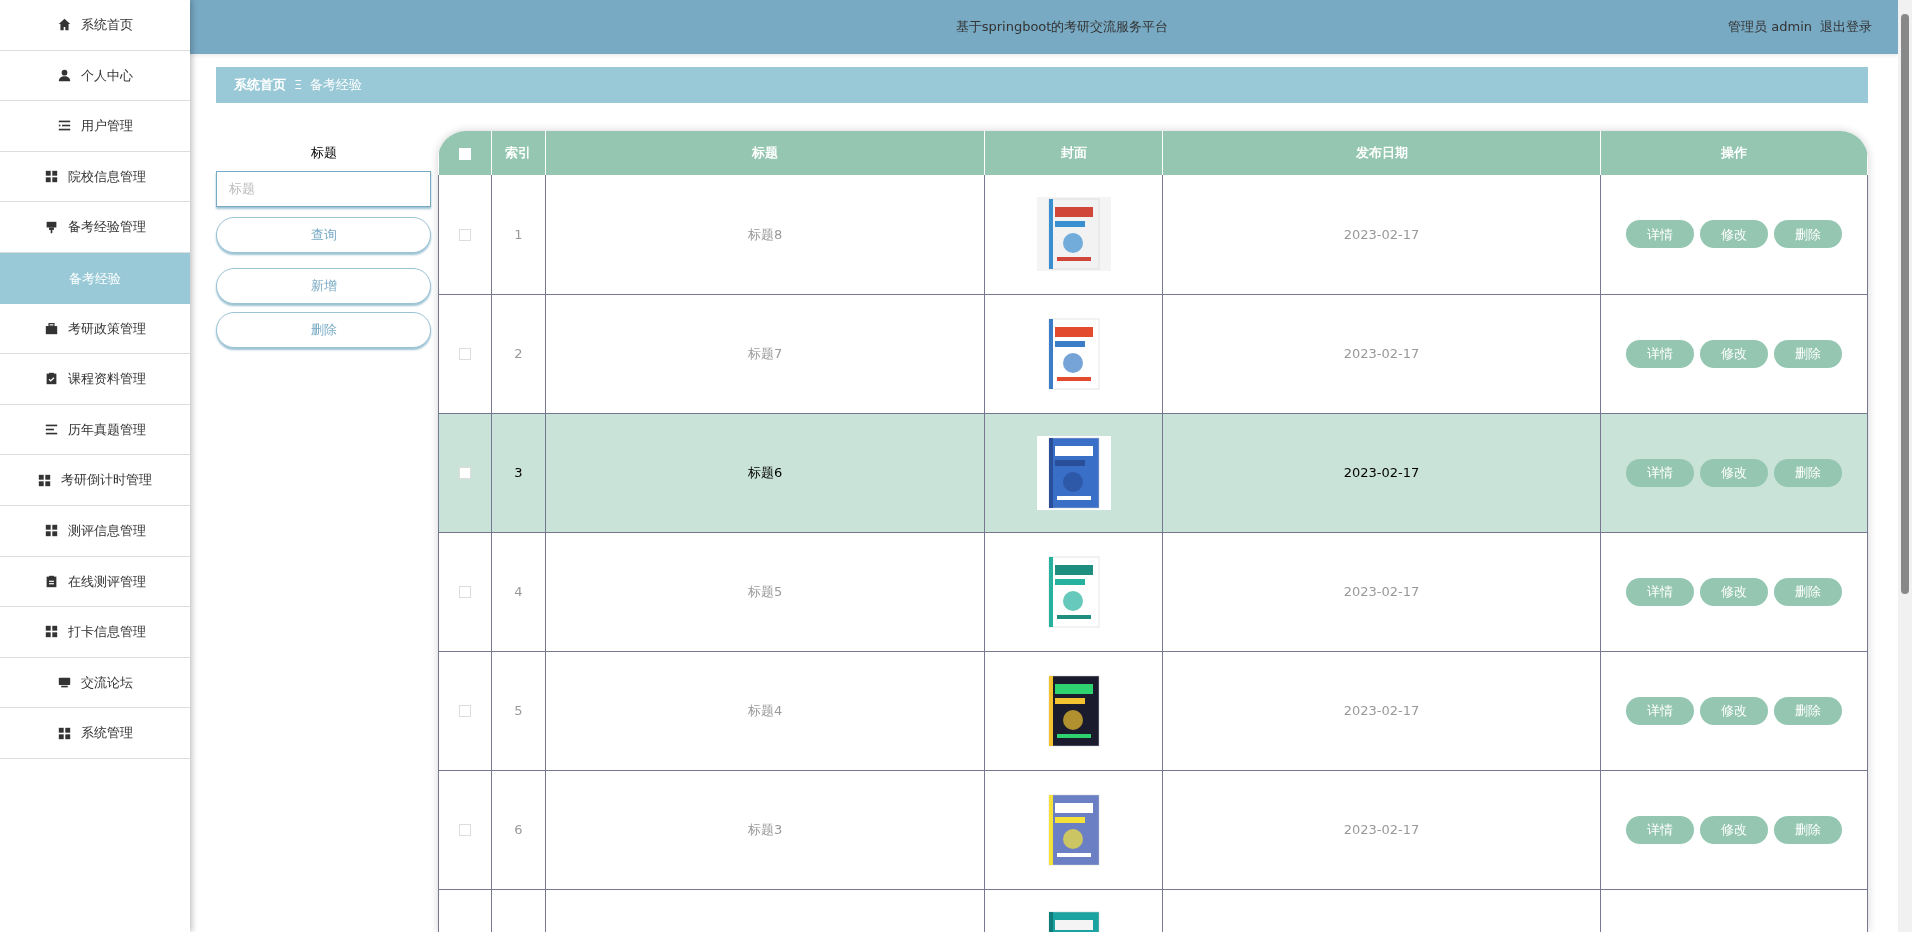 Image resolution: width=1912 pixels, height=932 pixels. What do you see at coordinates (95, 632) in the screenshot?
I see `sidebar-item: 打卡信息管理` at bounding box center [95, 632].